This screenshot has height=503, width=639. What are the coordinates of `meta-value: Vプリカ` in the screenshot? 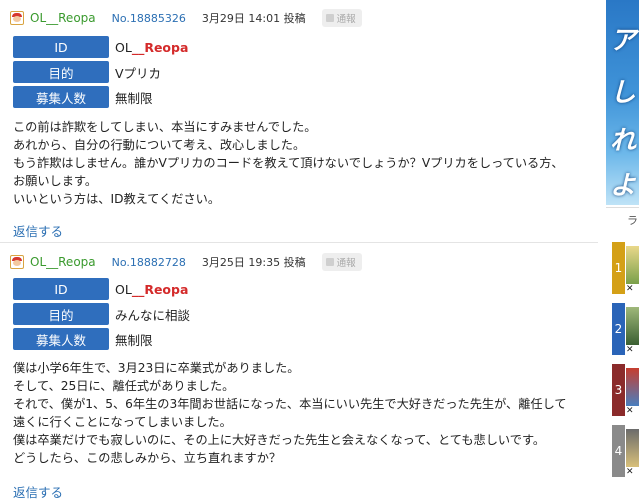 It's located at (138, 73).